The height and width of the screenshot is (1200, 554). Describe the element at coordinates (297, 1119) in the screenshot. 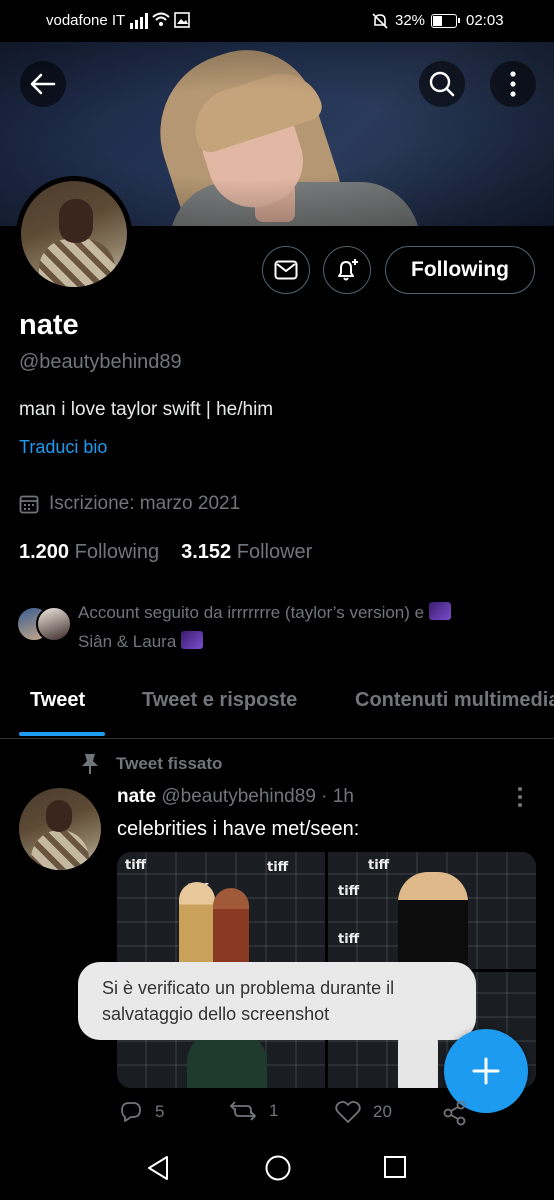

I see `tweet-actions: 5 1 20` at that location.